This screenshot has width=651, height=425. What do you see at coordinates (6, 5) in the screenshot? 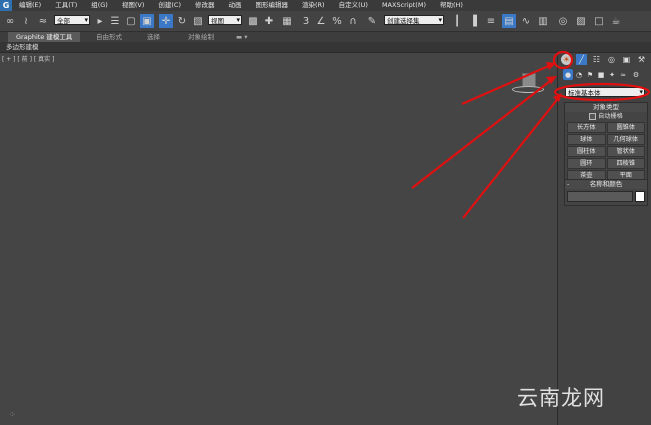
I see `app-logo-button: G` at bounding box center [6, 5].